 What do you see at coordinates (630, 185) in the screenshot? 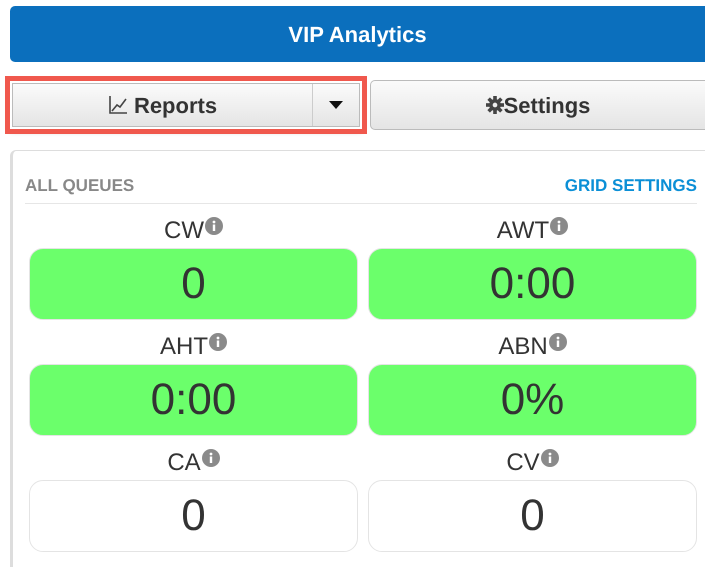
I see `grid-settings-link: GRID SETTINGS` at bounding box center [630, 185].